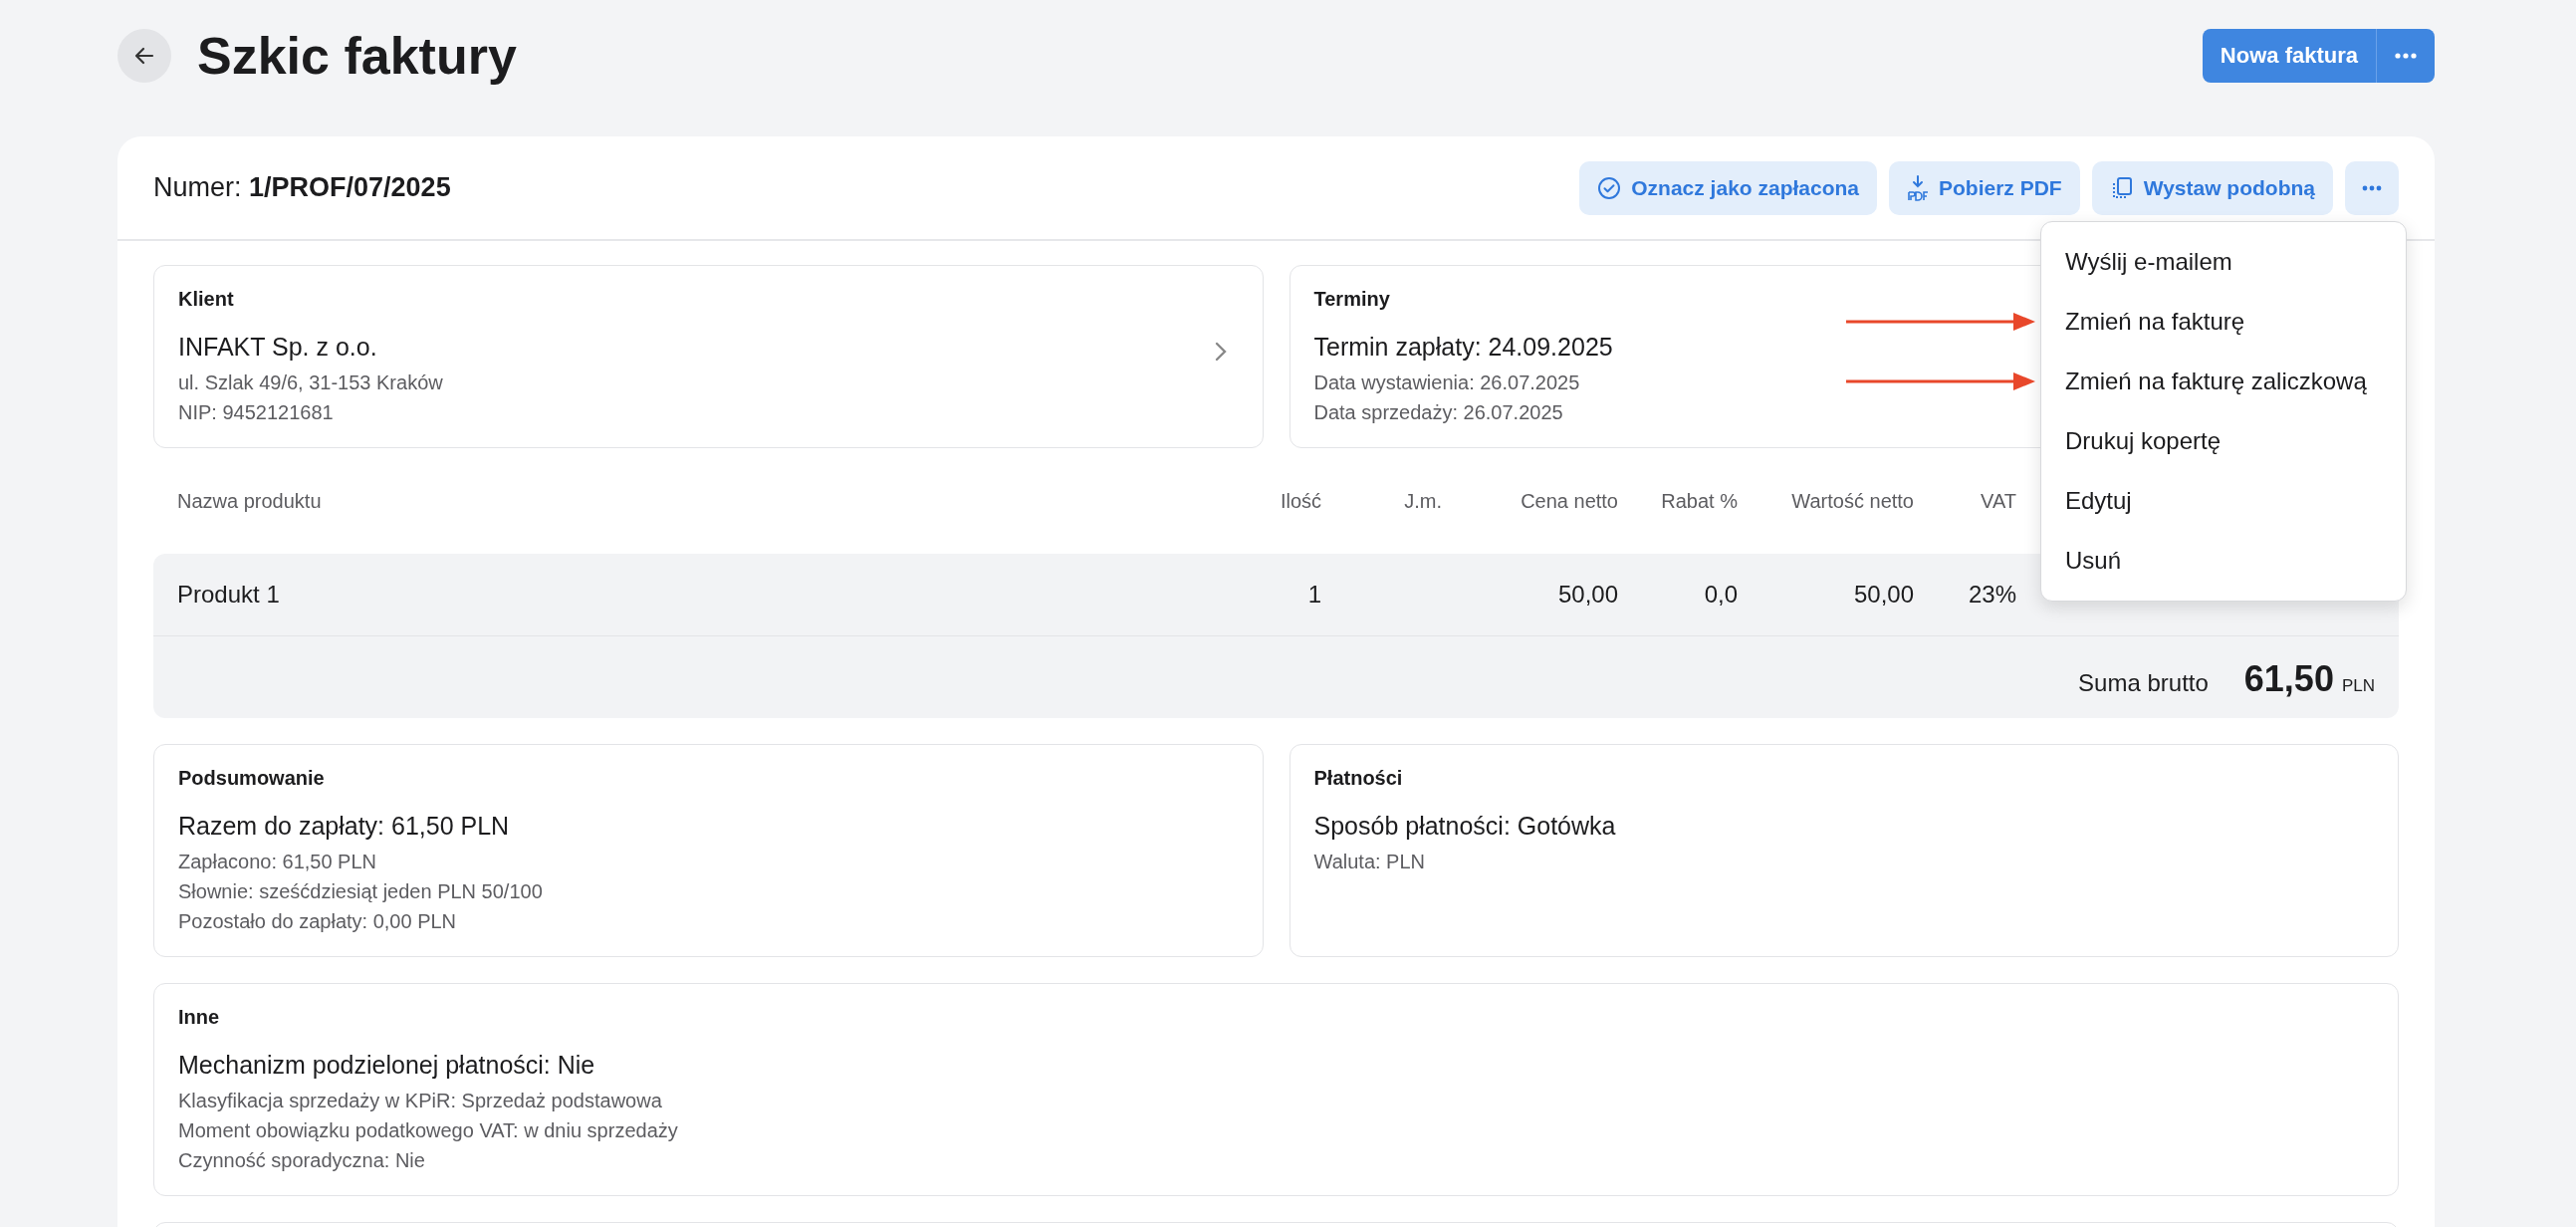 The height and width of the screenshot is (1227, 2576). Describe the element at coordinates (250, 501) in the screenshot. I see `column-header: Nazwa produktu` at that location.